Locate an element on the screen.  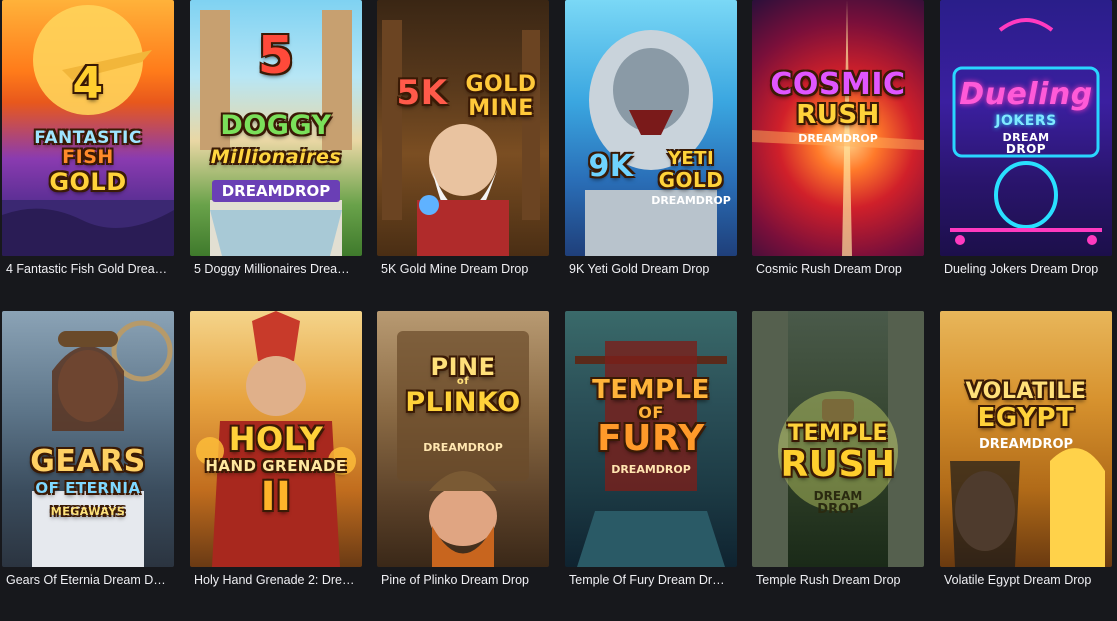
logo-word-c: FURY is located at coordinates (651, 438).